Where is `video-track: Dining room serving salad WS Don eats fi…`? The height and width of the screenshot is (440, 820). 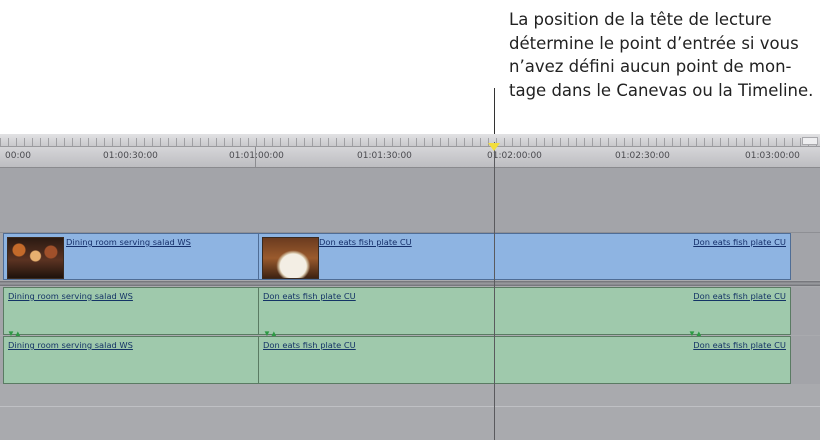
video-track: Dining room serving salad WS Don eats fi… is located at coordinates (410, 256).